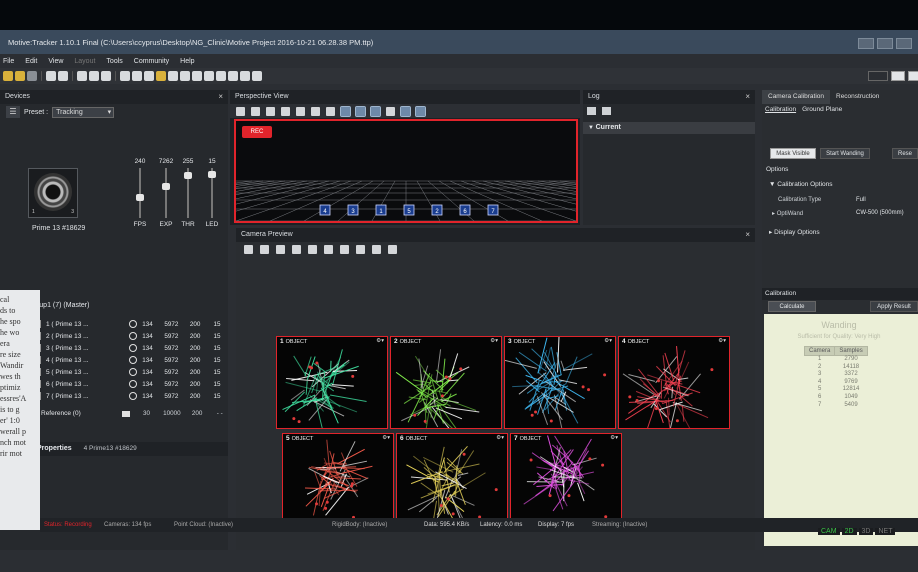 Image resolution: width=918 pixels, height=572 pixels. What do you see at coordinates (792, 306) in the screenshot?
I see `calculate-button: Calculate` at bounding box center [792, 306].